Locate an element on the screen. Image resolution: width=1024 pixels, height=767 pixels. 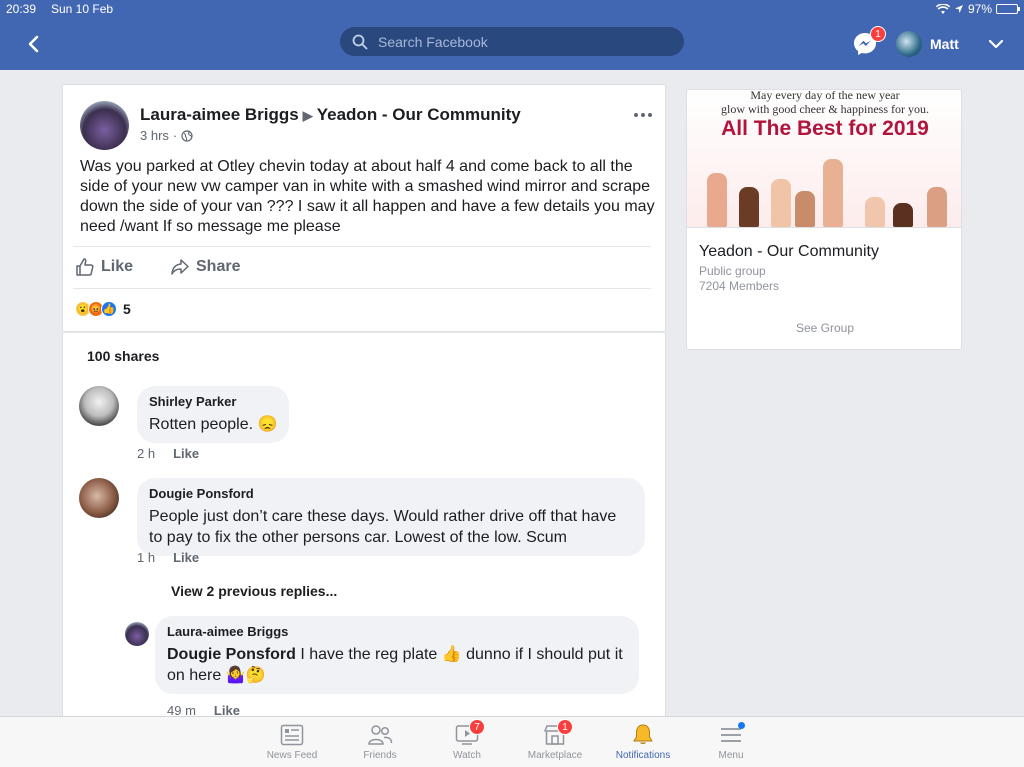
reply-time: 49 m is located at coordinates (181, 710).